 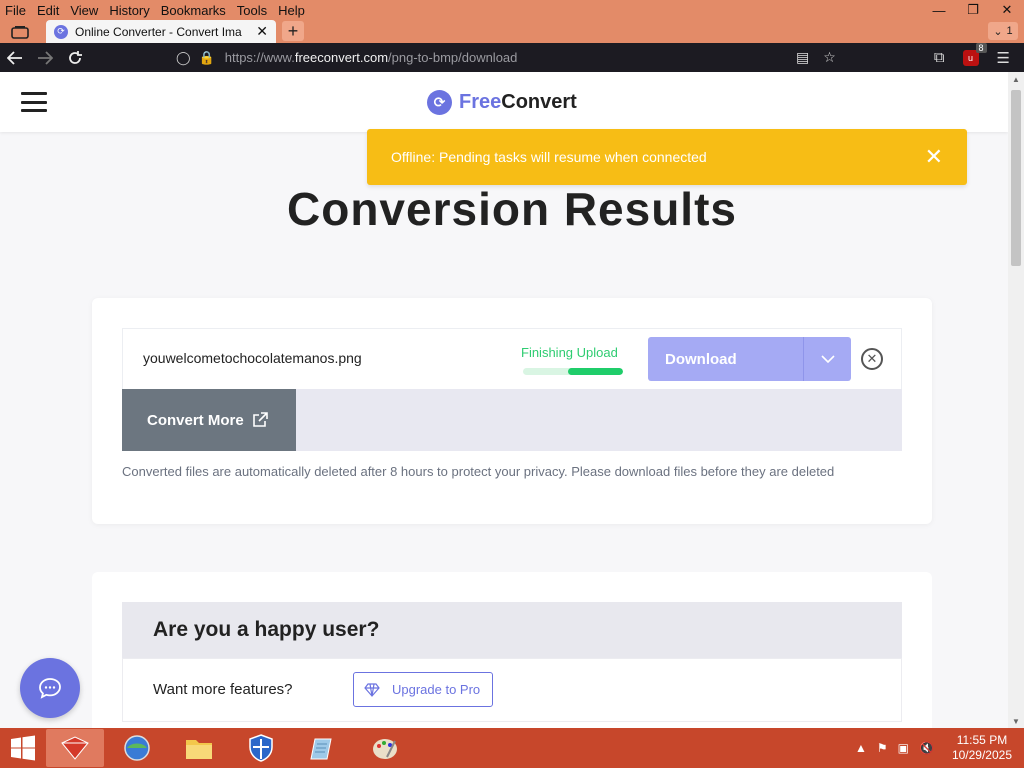 I want to click on freeconvert-favicon-icon: ⟳, so click(x=61, y=31).